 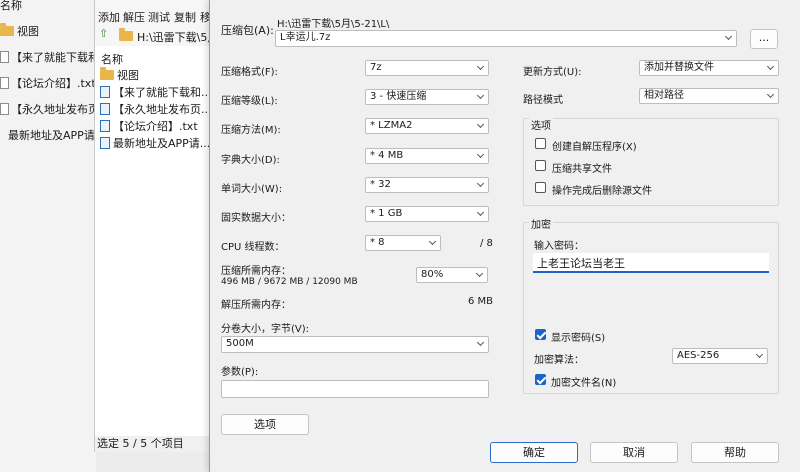 I want to click on cpu-threads-label: CPU 线程数：, so click(x=253, y=247).